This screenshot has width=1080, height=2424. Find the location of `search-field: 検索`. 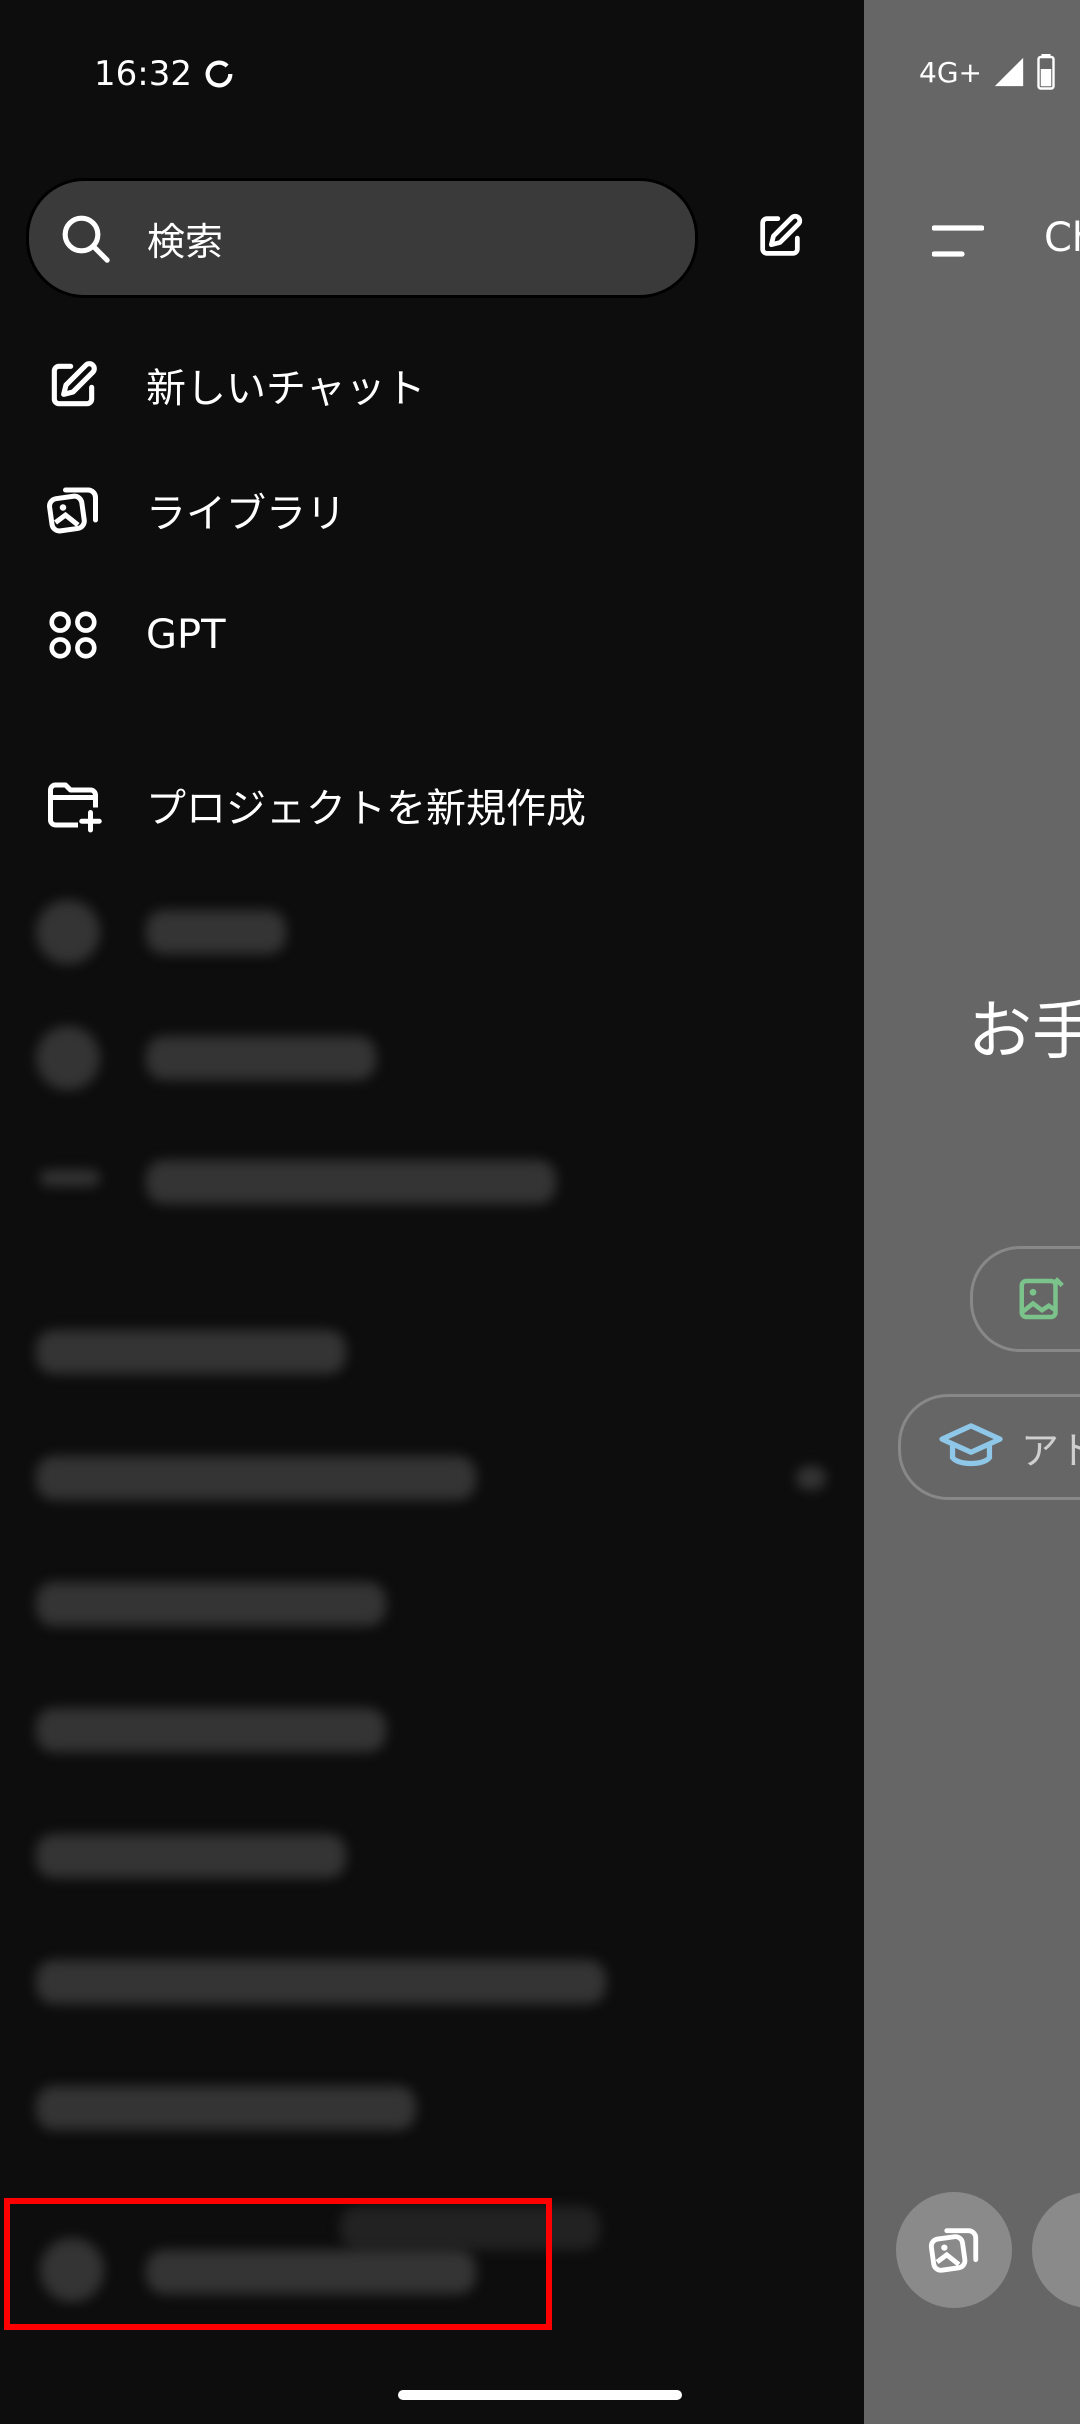

search-field: 検索 is located at coordinates (362, 238).